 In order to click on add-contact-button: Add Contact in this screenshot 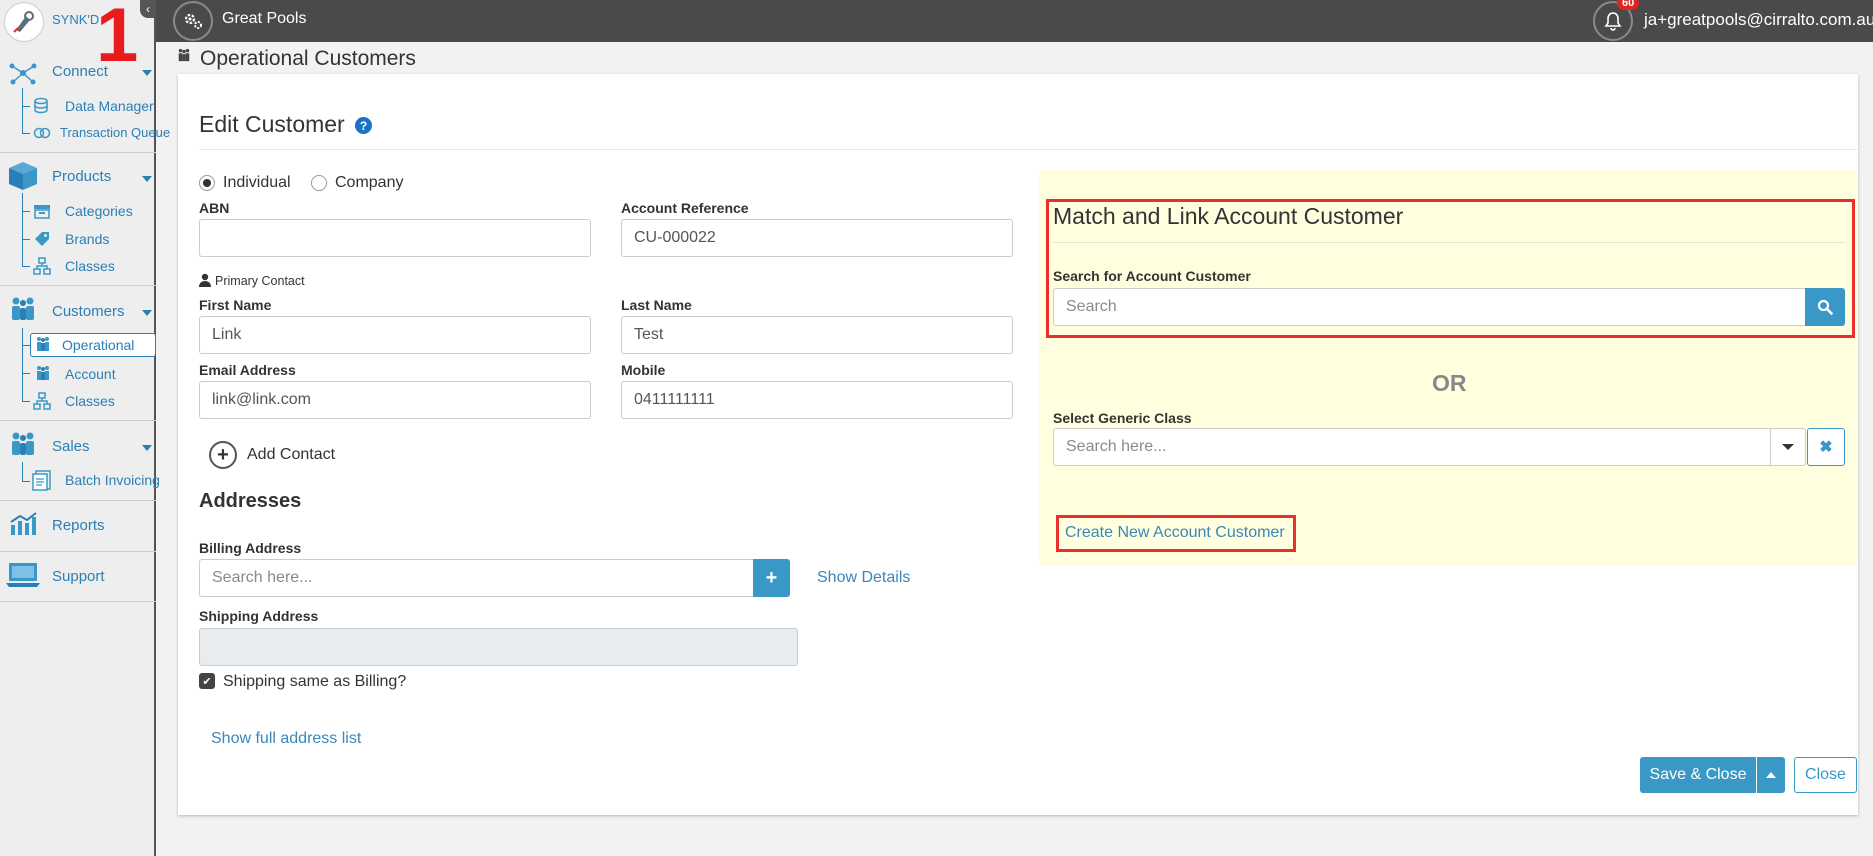, I will do `click(291, 455)`.